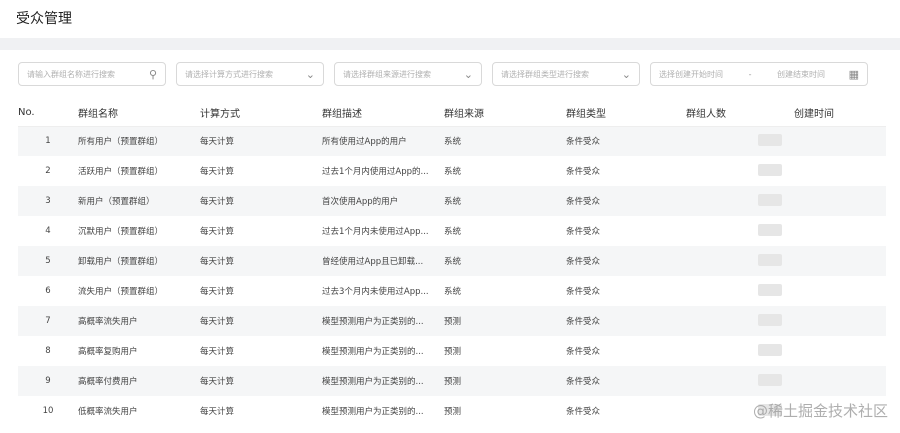  What do you see at coordinates (139, 171) in the screenshot?
I see `cell-name: 活跃用户（预置群组）` at bounding box center [139, 171].